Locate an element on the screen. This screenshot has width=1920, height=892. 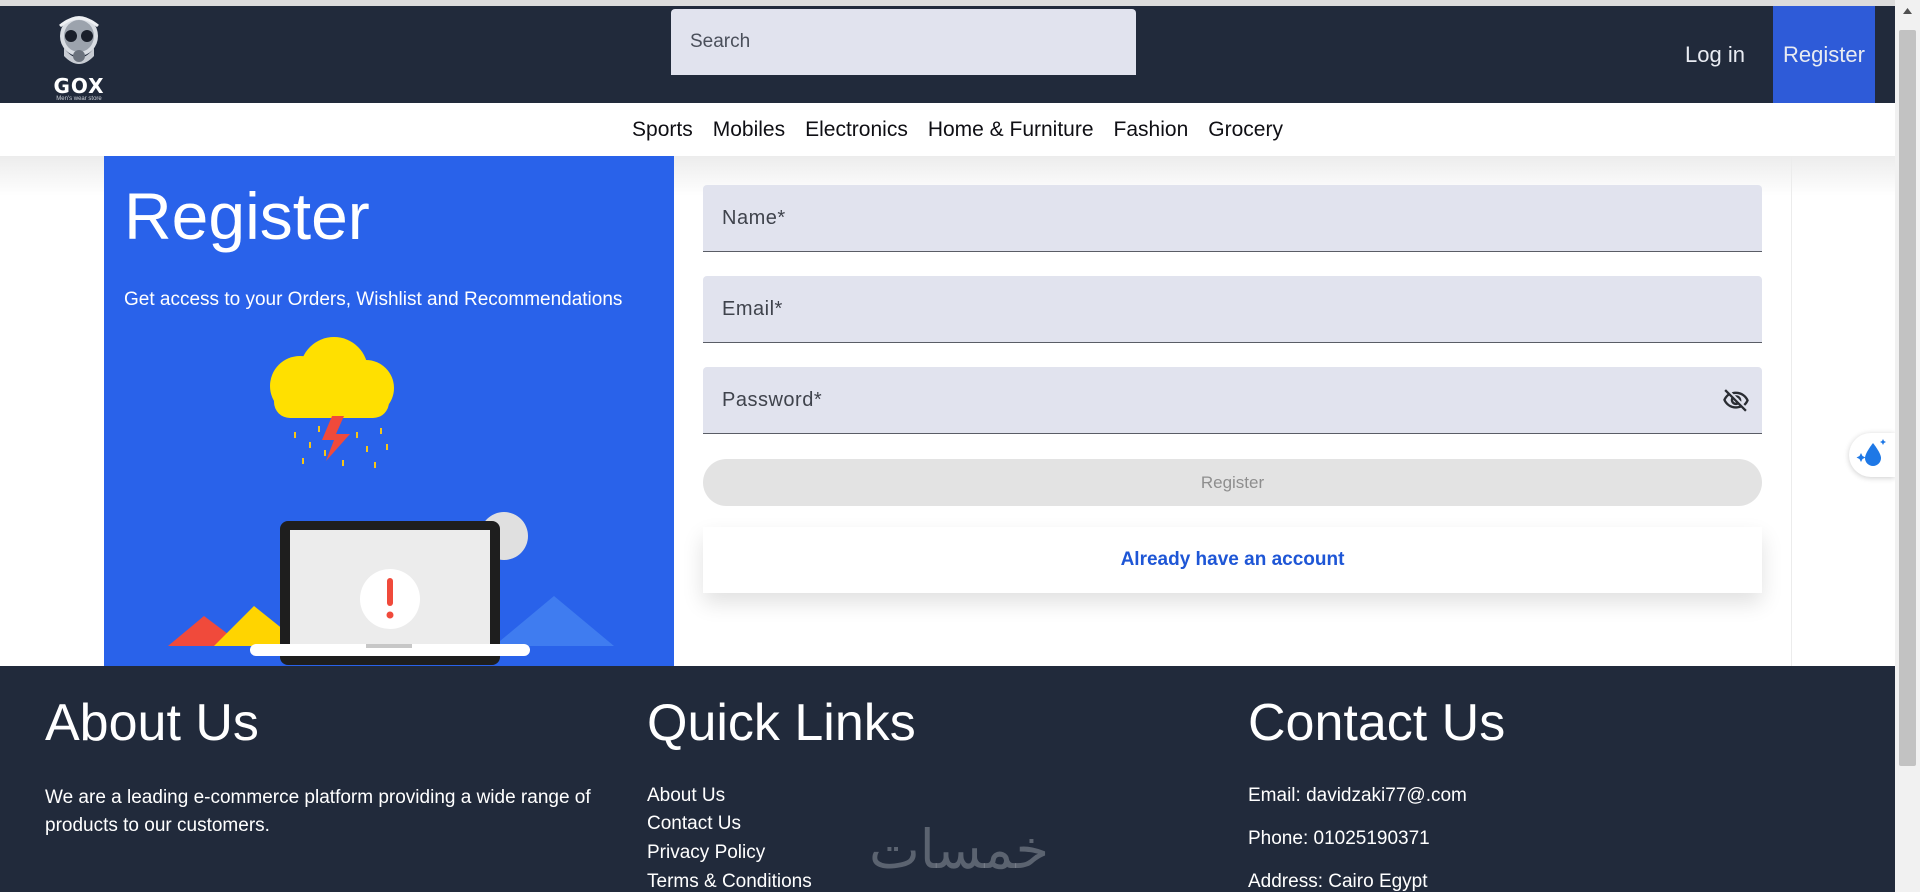
name-field is located at coordinates (1232, 218).